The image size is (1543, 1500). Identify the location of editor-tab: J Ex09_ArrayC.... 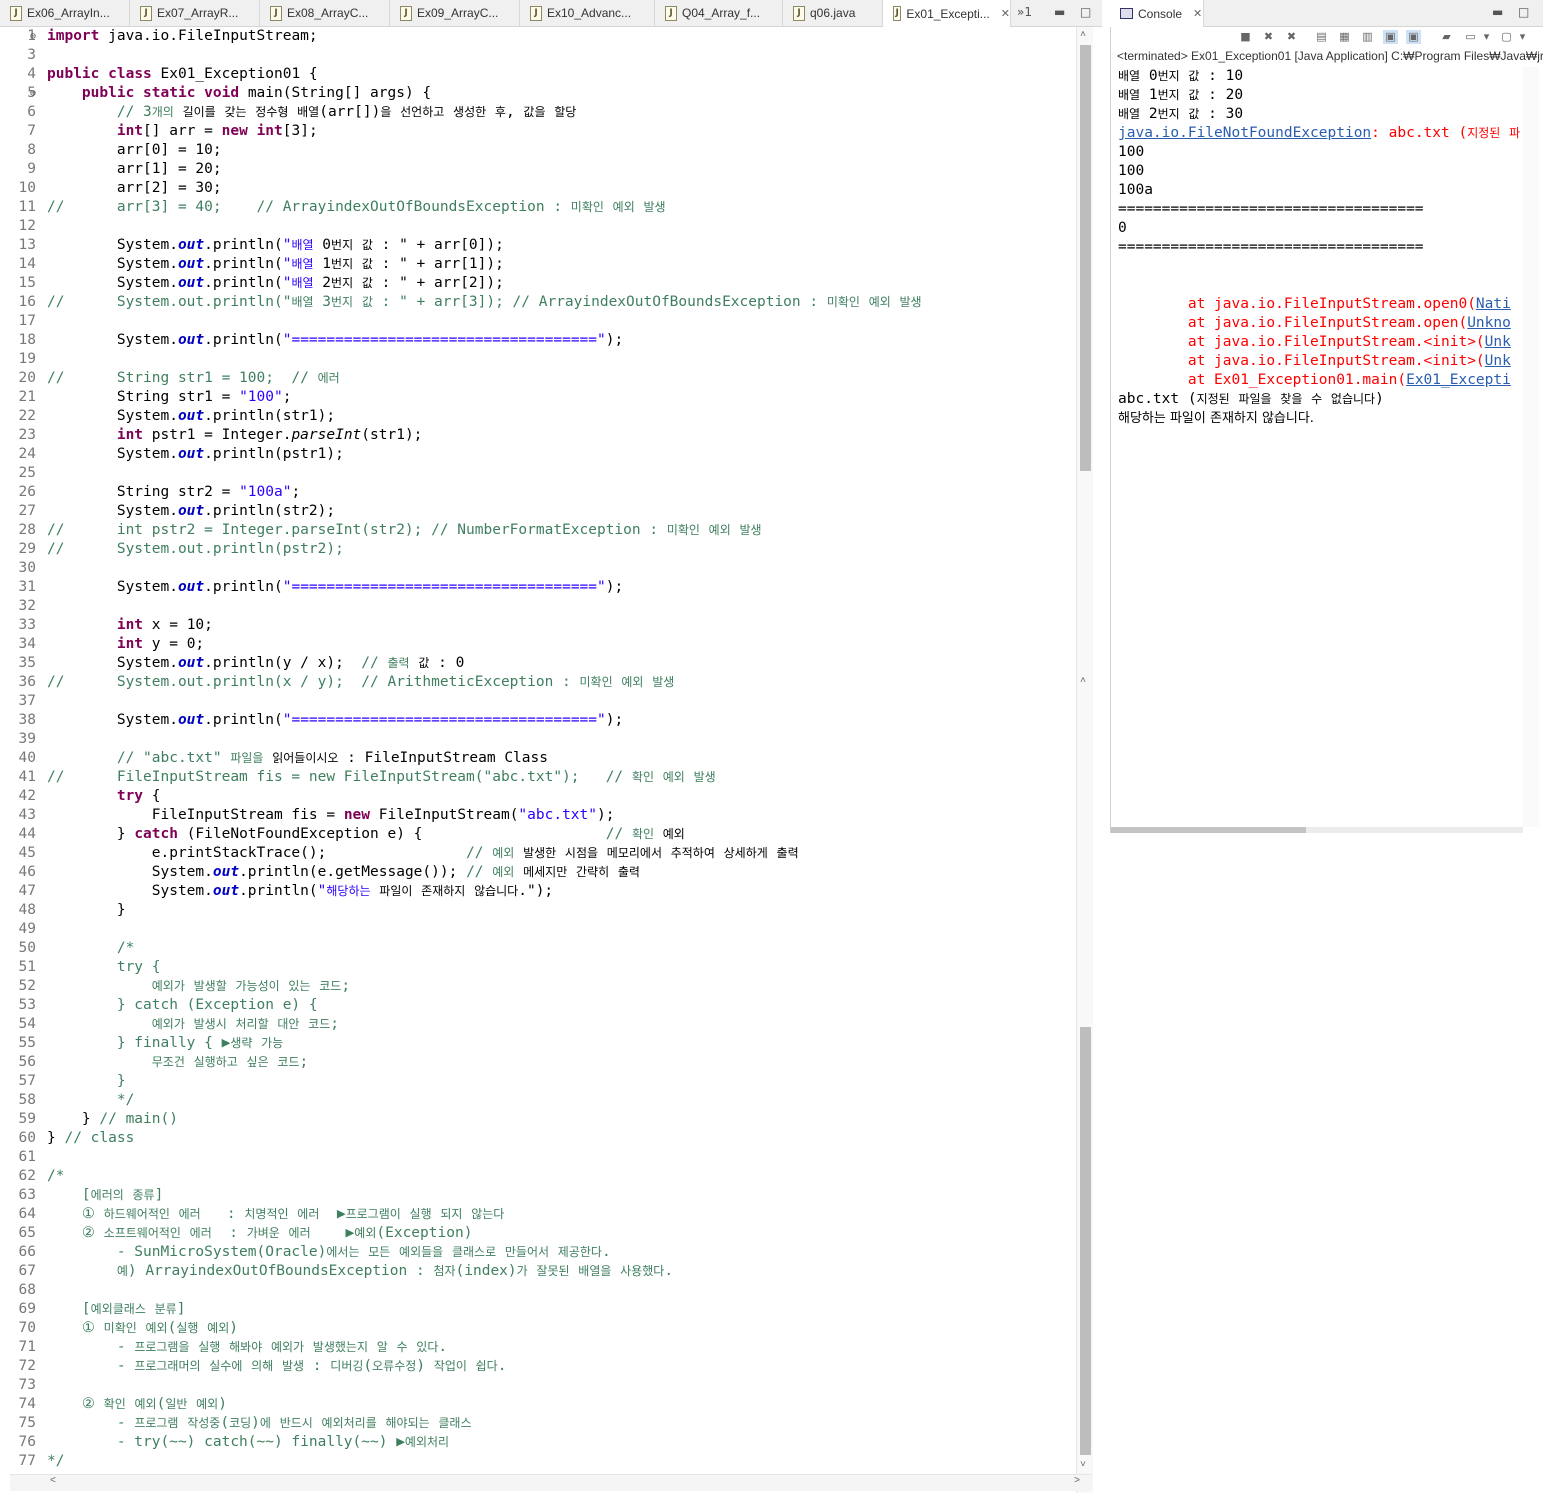
(455, 13).